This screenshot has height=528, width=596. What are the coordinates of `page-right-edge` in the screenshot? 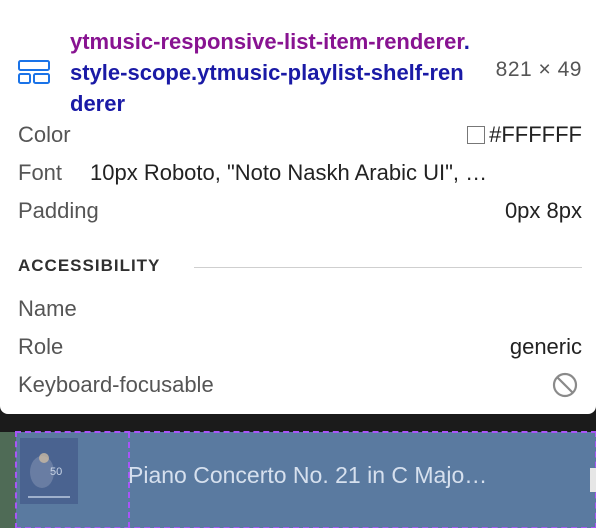 It's located at (593, 480).